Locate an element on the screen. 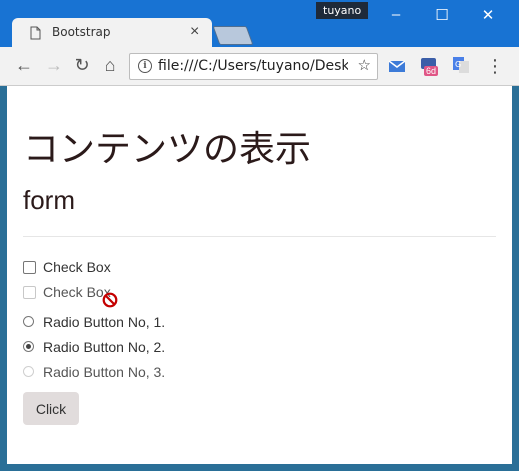 This screenshot has height=471, width=519. browser-menu-icon: ⋮ is located at coordinates (495, 66).